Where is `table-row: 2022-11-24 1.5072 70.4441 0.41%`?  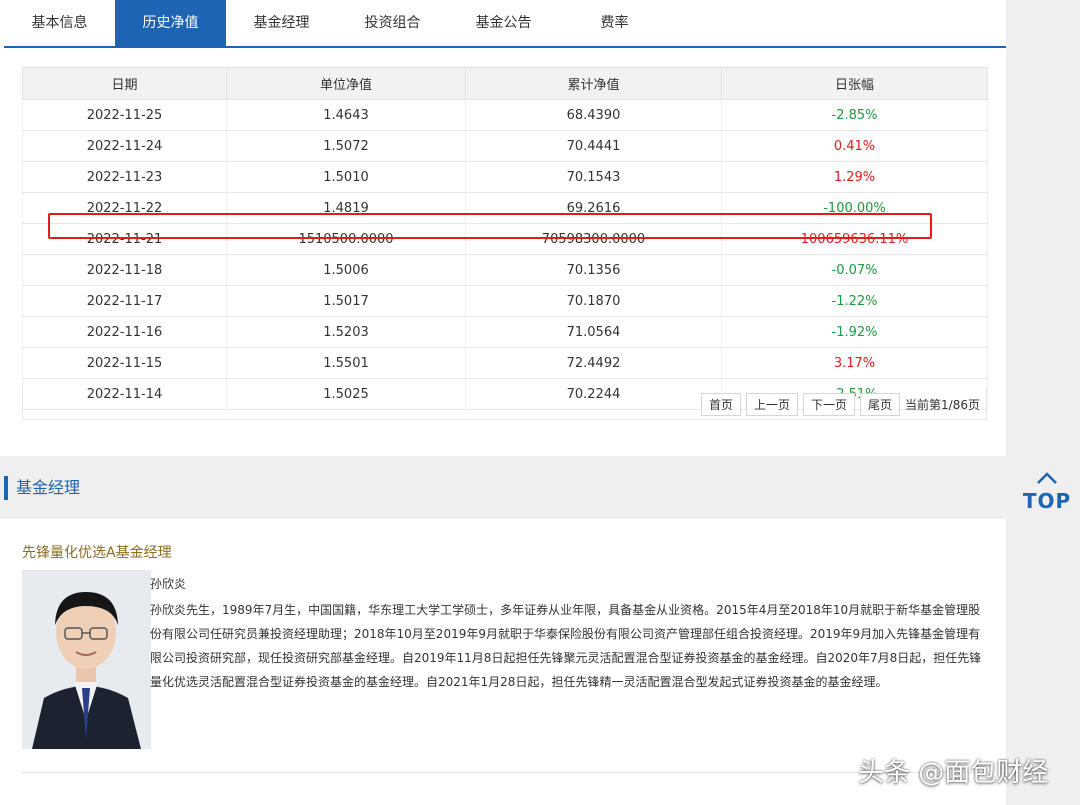
table-row: 2022-11-24 1.5072 70.4441 0.41% is located at coordinates (505, 146).